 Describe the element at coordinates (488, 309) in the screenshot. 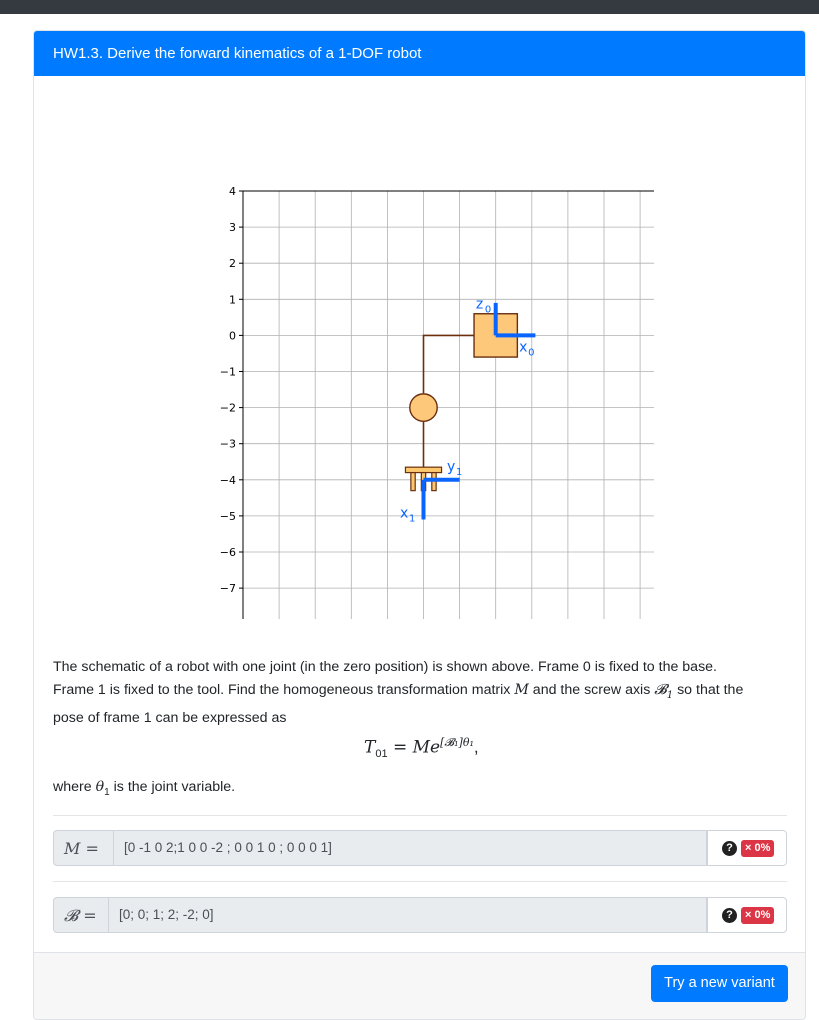

I see `frame0-z-sub: 0` at that location.